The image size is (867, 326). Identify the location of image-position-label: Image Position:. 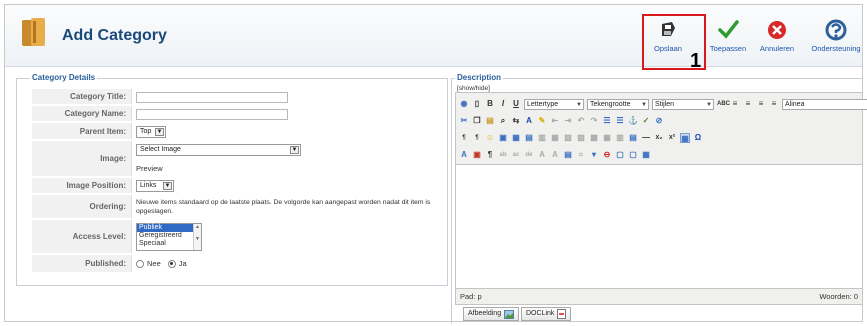
(82, 185).